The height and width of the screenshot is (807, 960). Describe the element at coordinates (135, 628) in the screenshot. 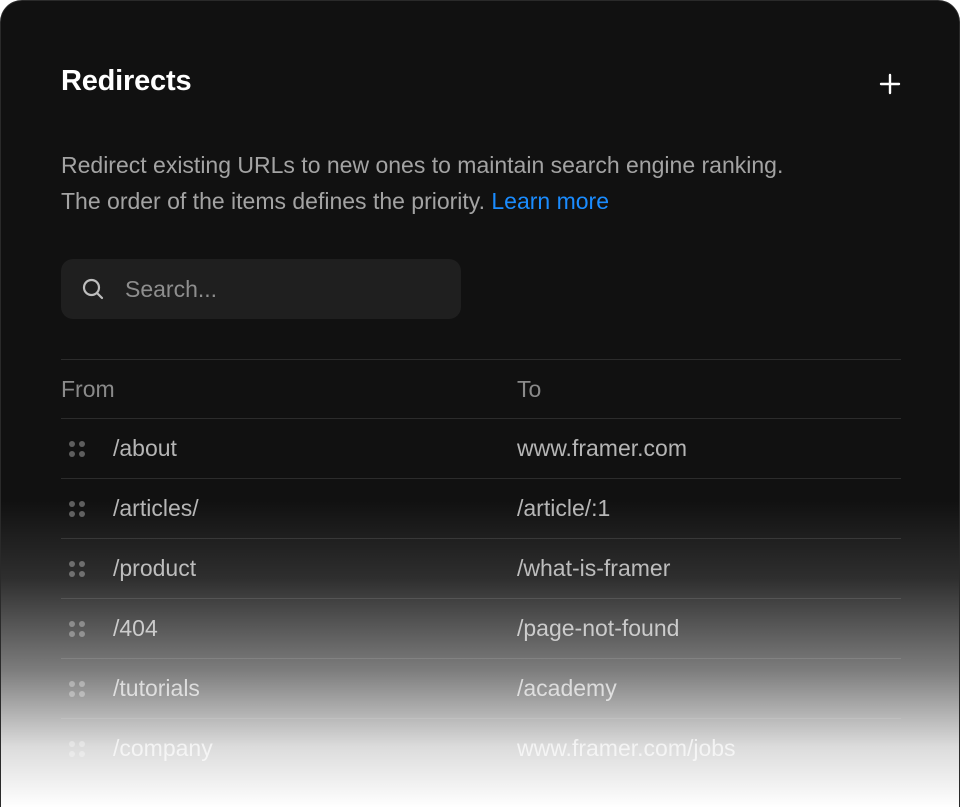

I see `redirect-from: /404` at that location.